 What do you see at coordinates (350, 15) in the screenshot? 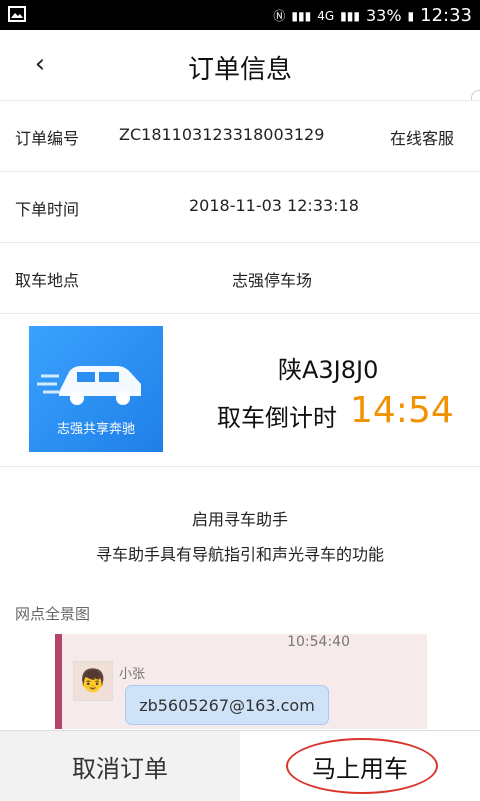
I see `signal-bars-icon: ▮▮▮` at bounding box center [350, 15].